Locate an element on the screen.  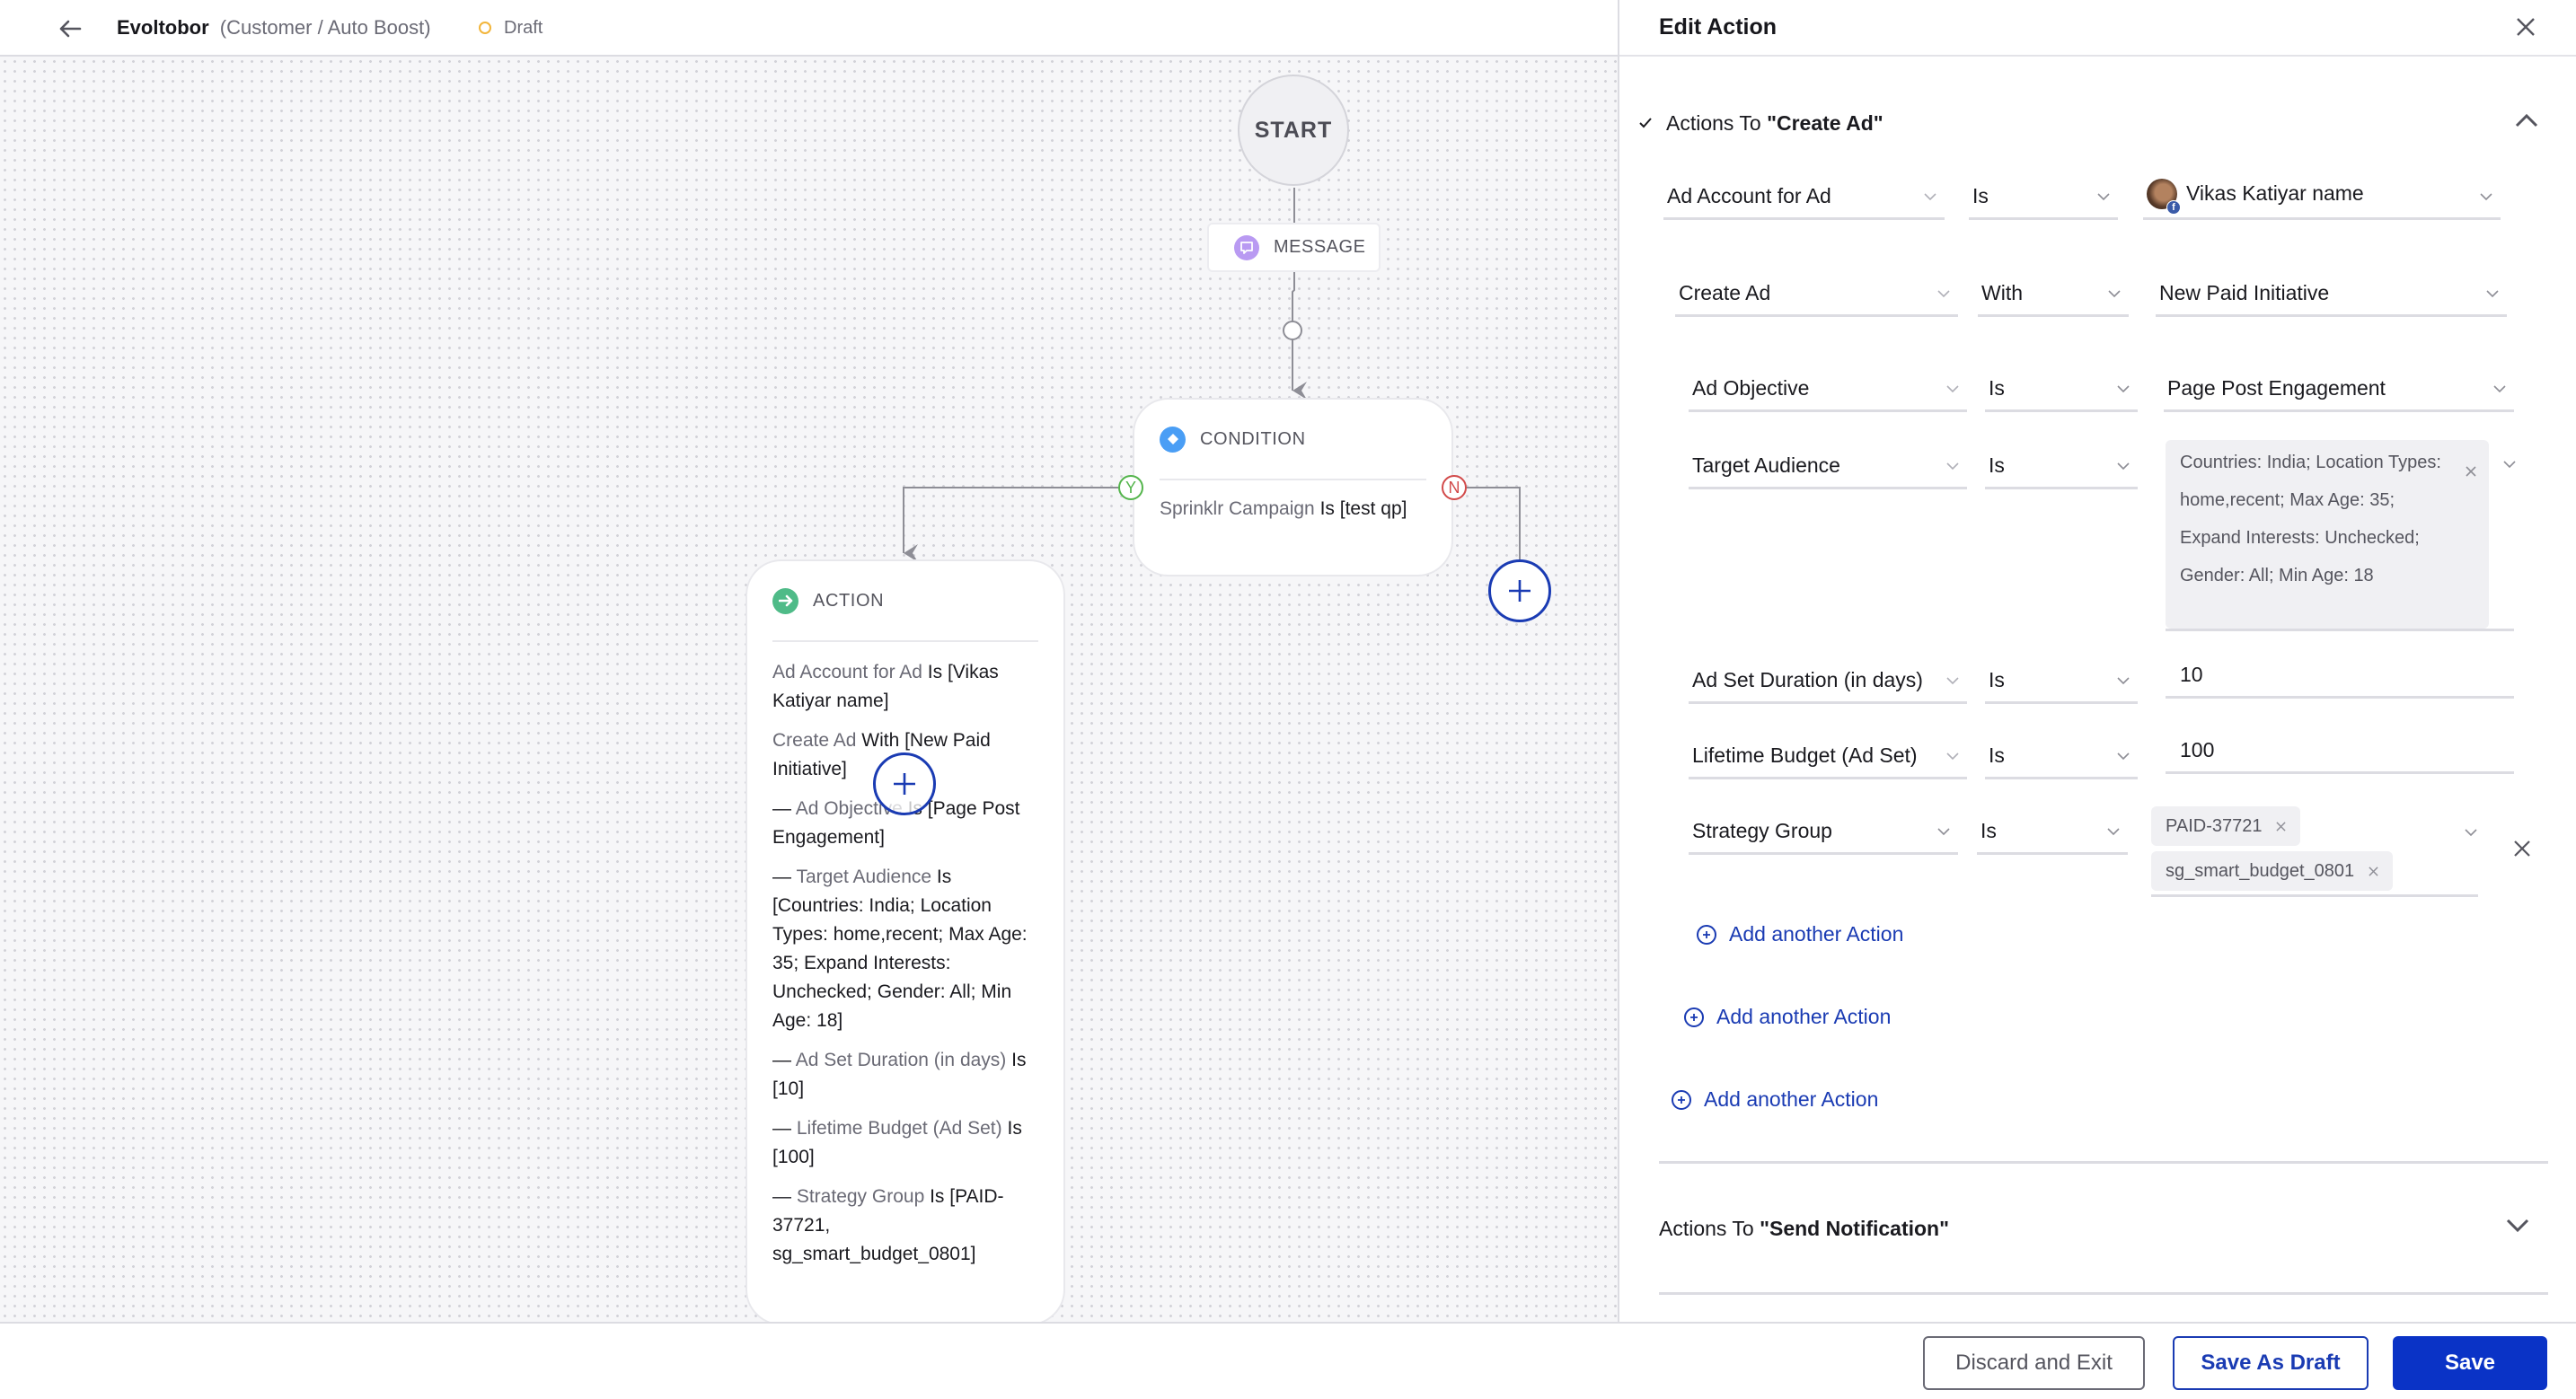
operator-select-budget: Is is located at coordinates (2061, 757).